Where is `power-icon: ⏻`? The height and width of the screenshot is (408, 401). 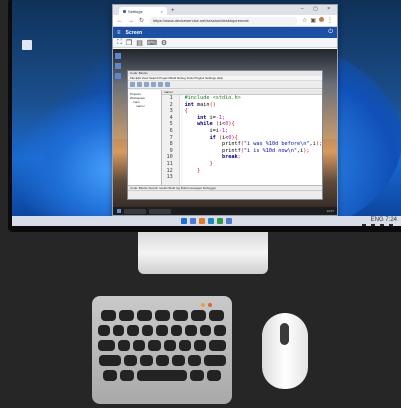 power-icon: ⏻ is located at coordinates (330, 32).